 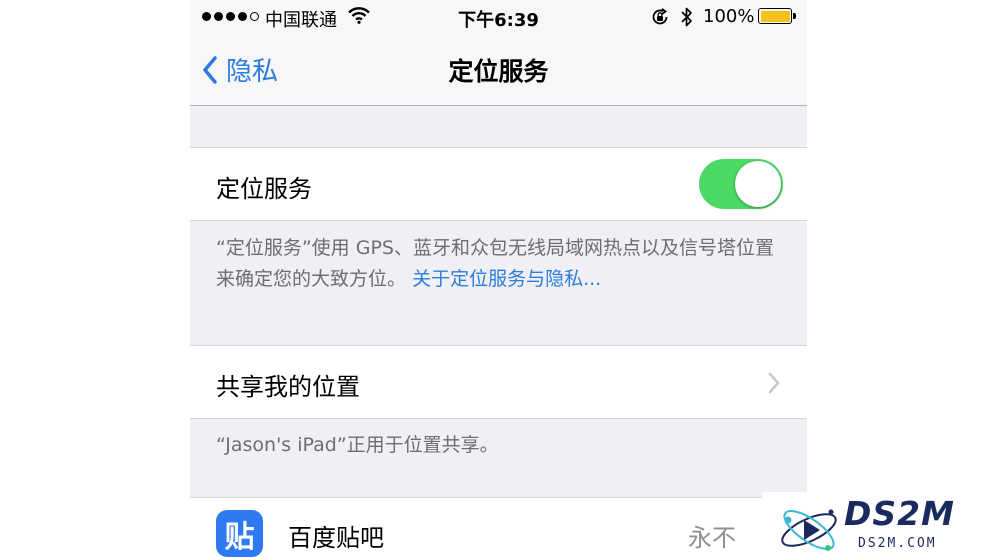 What do you see at coordinates (357, 445) in the screenshot?
I see `share-location-footer: “Jason's iPad”正用于位置共享。` at bounding box center [357, 445].